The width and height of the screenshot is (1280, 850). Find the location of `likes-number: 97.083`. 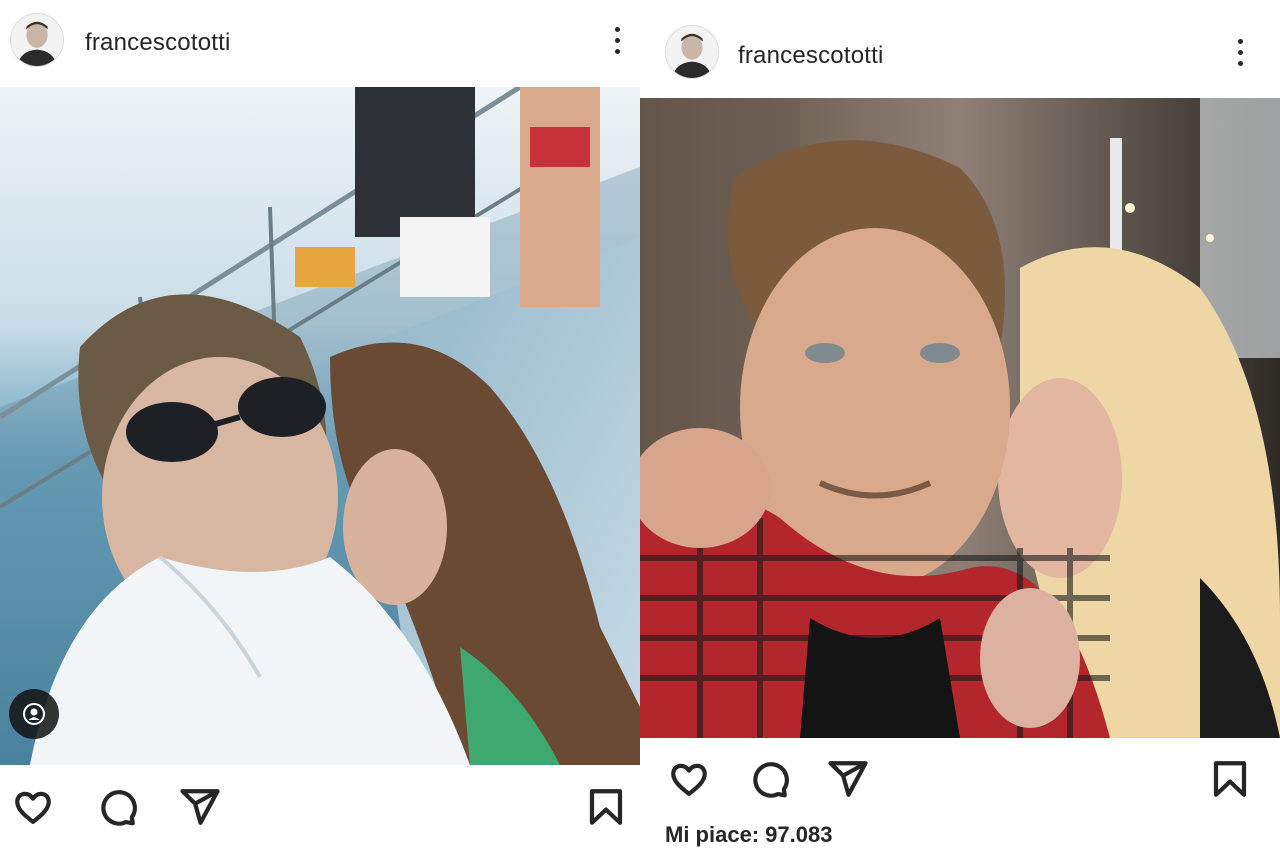

likes-number: 97.083 is located at coordinates (799, 834).